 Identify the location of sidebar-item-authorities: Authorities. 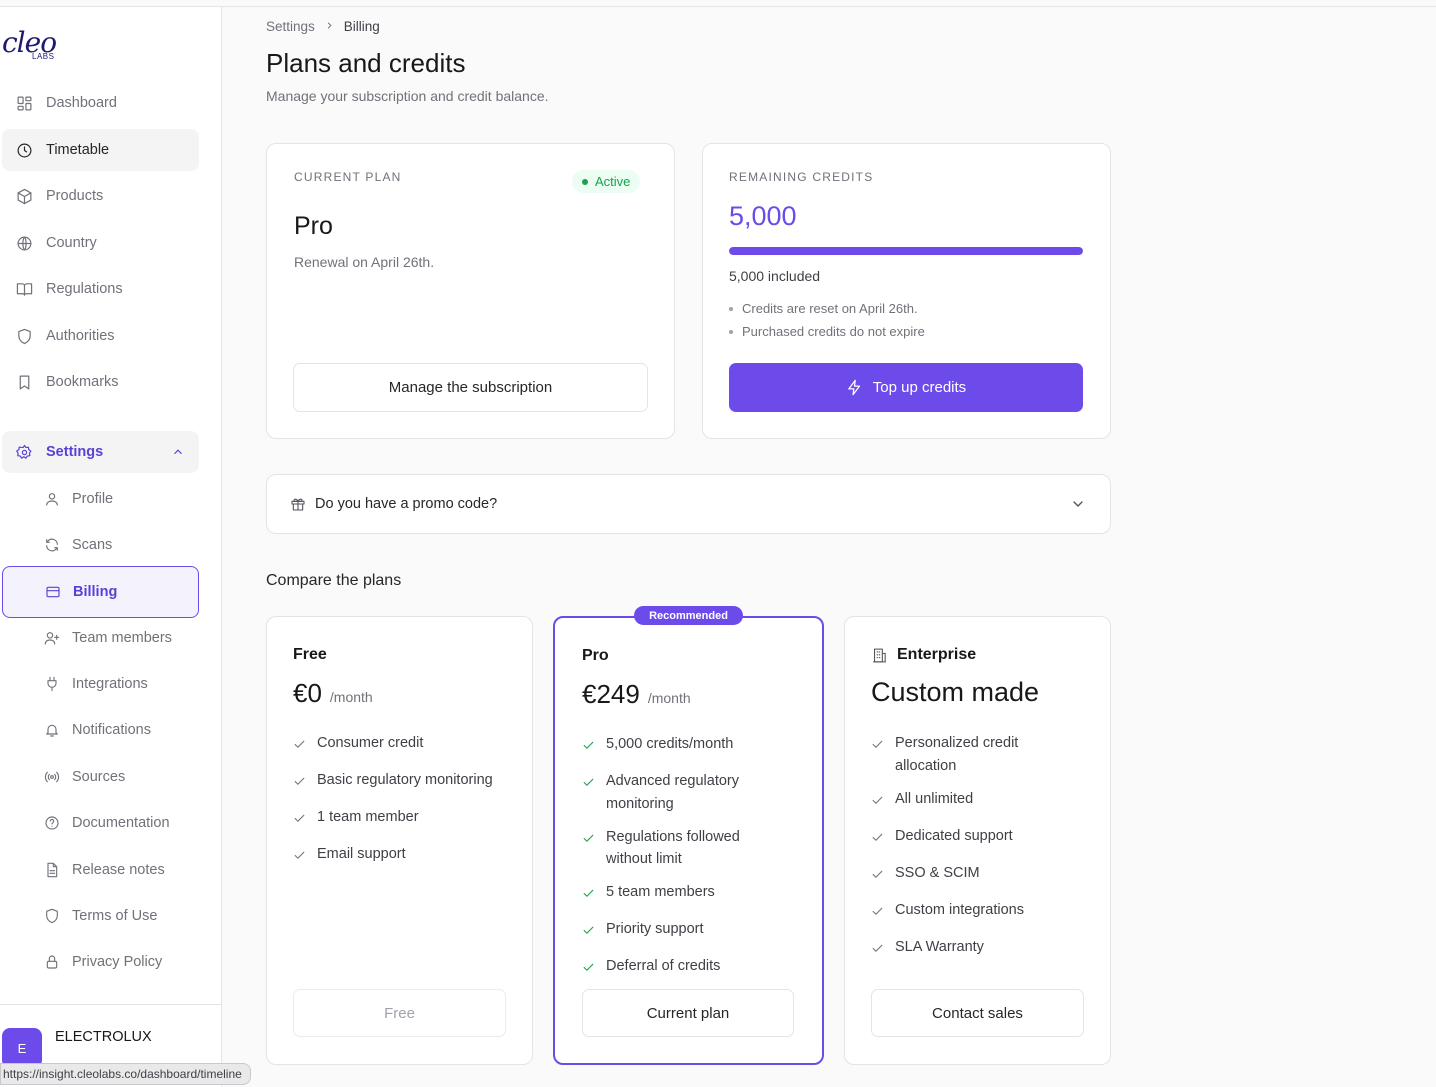
(100, 336).